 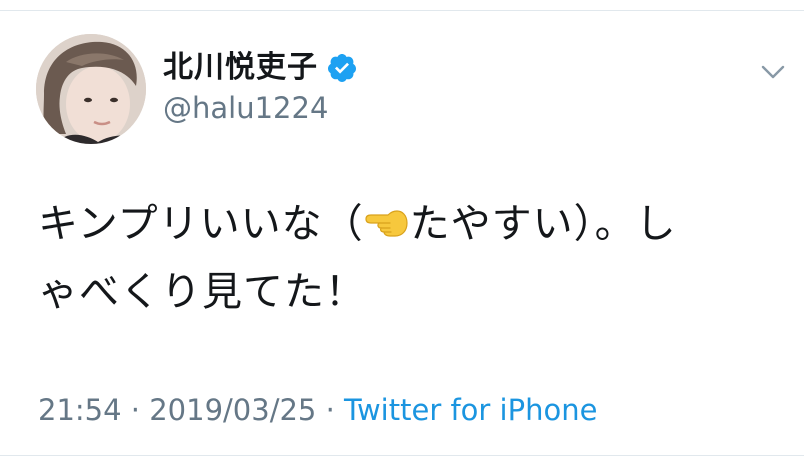 What do you see at coordinates (470, 410) in the screenshot?
I see `tweet-source-link: Twitter for iPhone` at bounding box center [470, 410].